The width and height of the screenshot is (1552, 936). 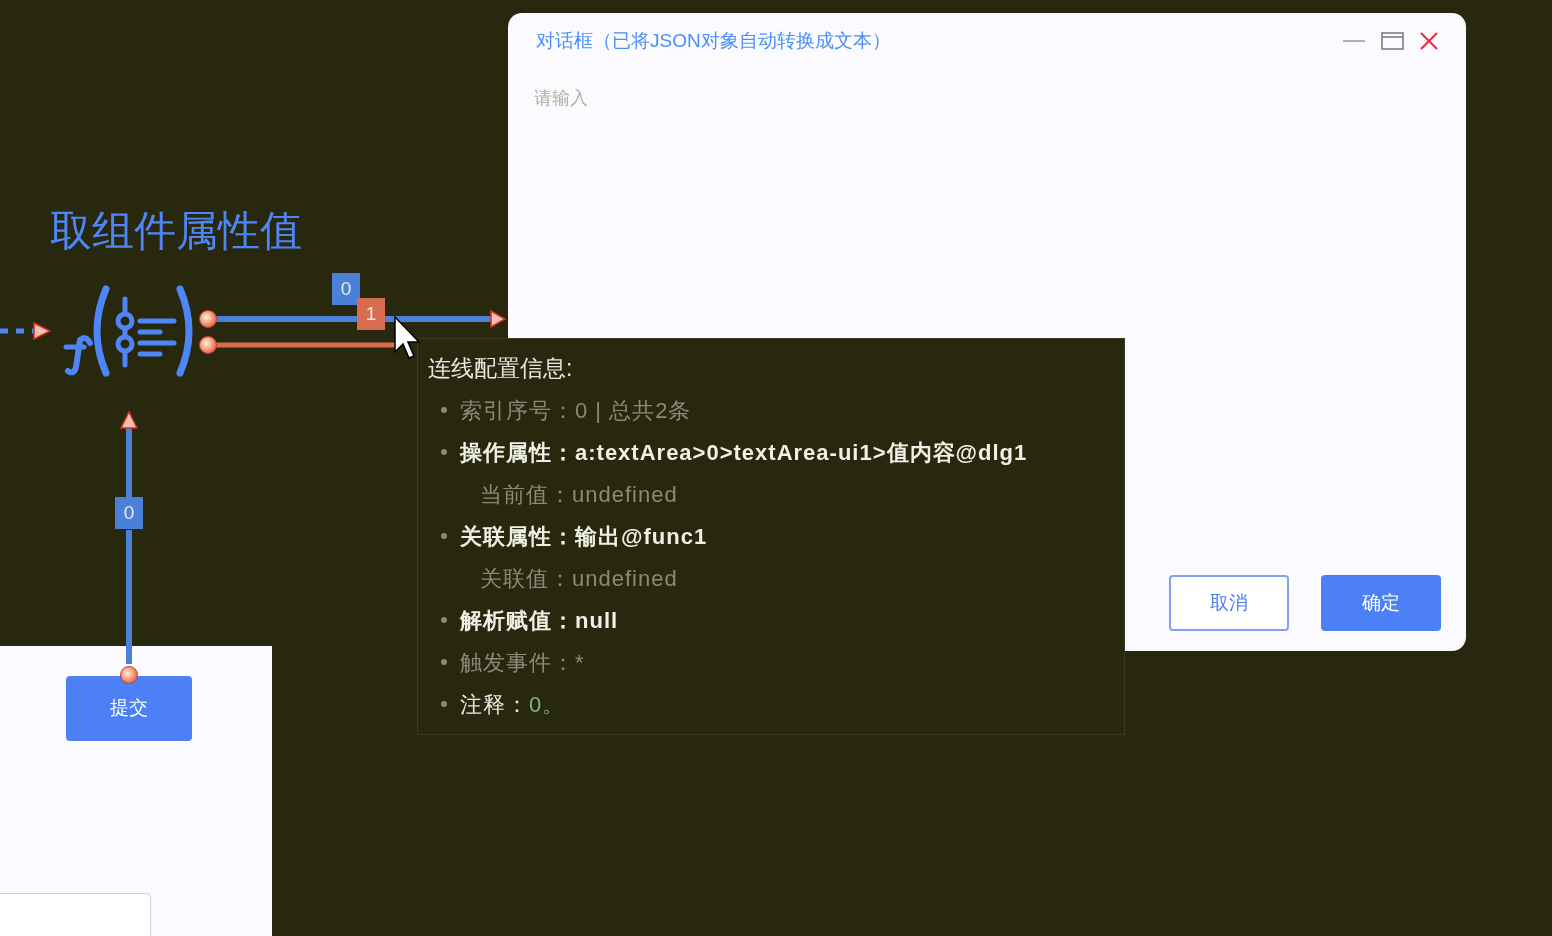 What do you see at coordinates (371, 314) in the screenshot?
I see `link-label: 1` at bounding box center [371, 314].